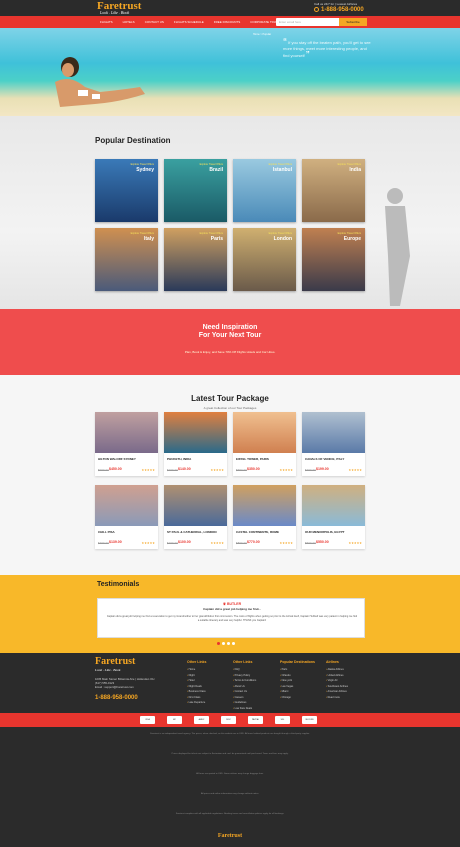 The height and width of the screenshot is (847, 460). What do you see at coordinates (333, 190) in the screenshot?
I see `destination-card: Explore Travel Offers India` at bounding box center [333, 190].